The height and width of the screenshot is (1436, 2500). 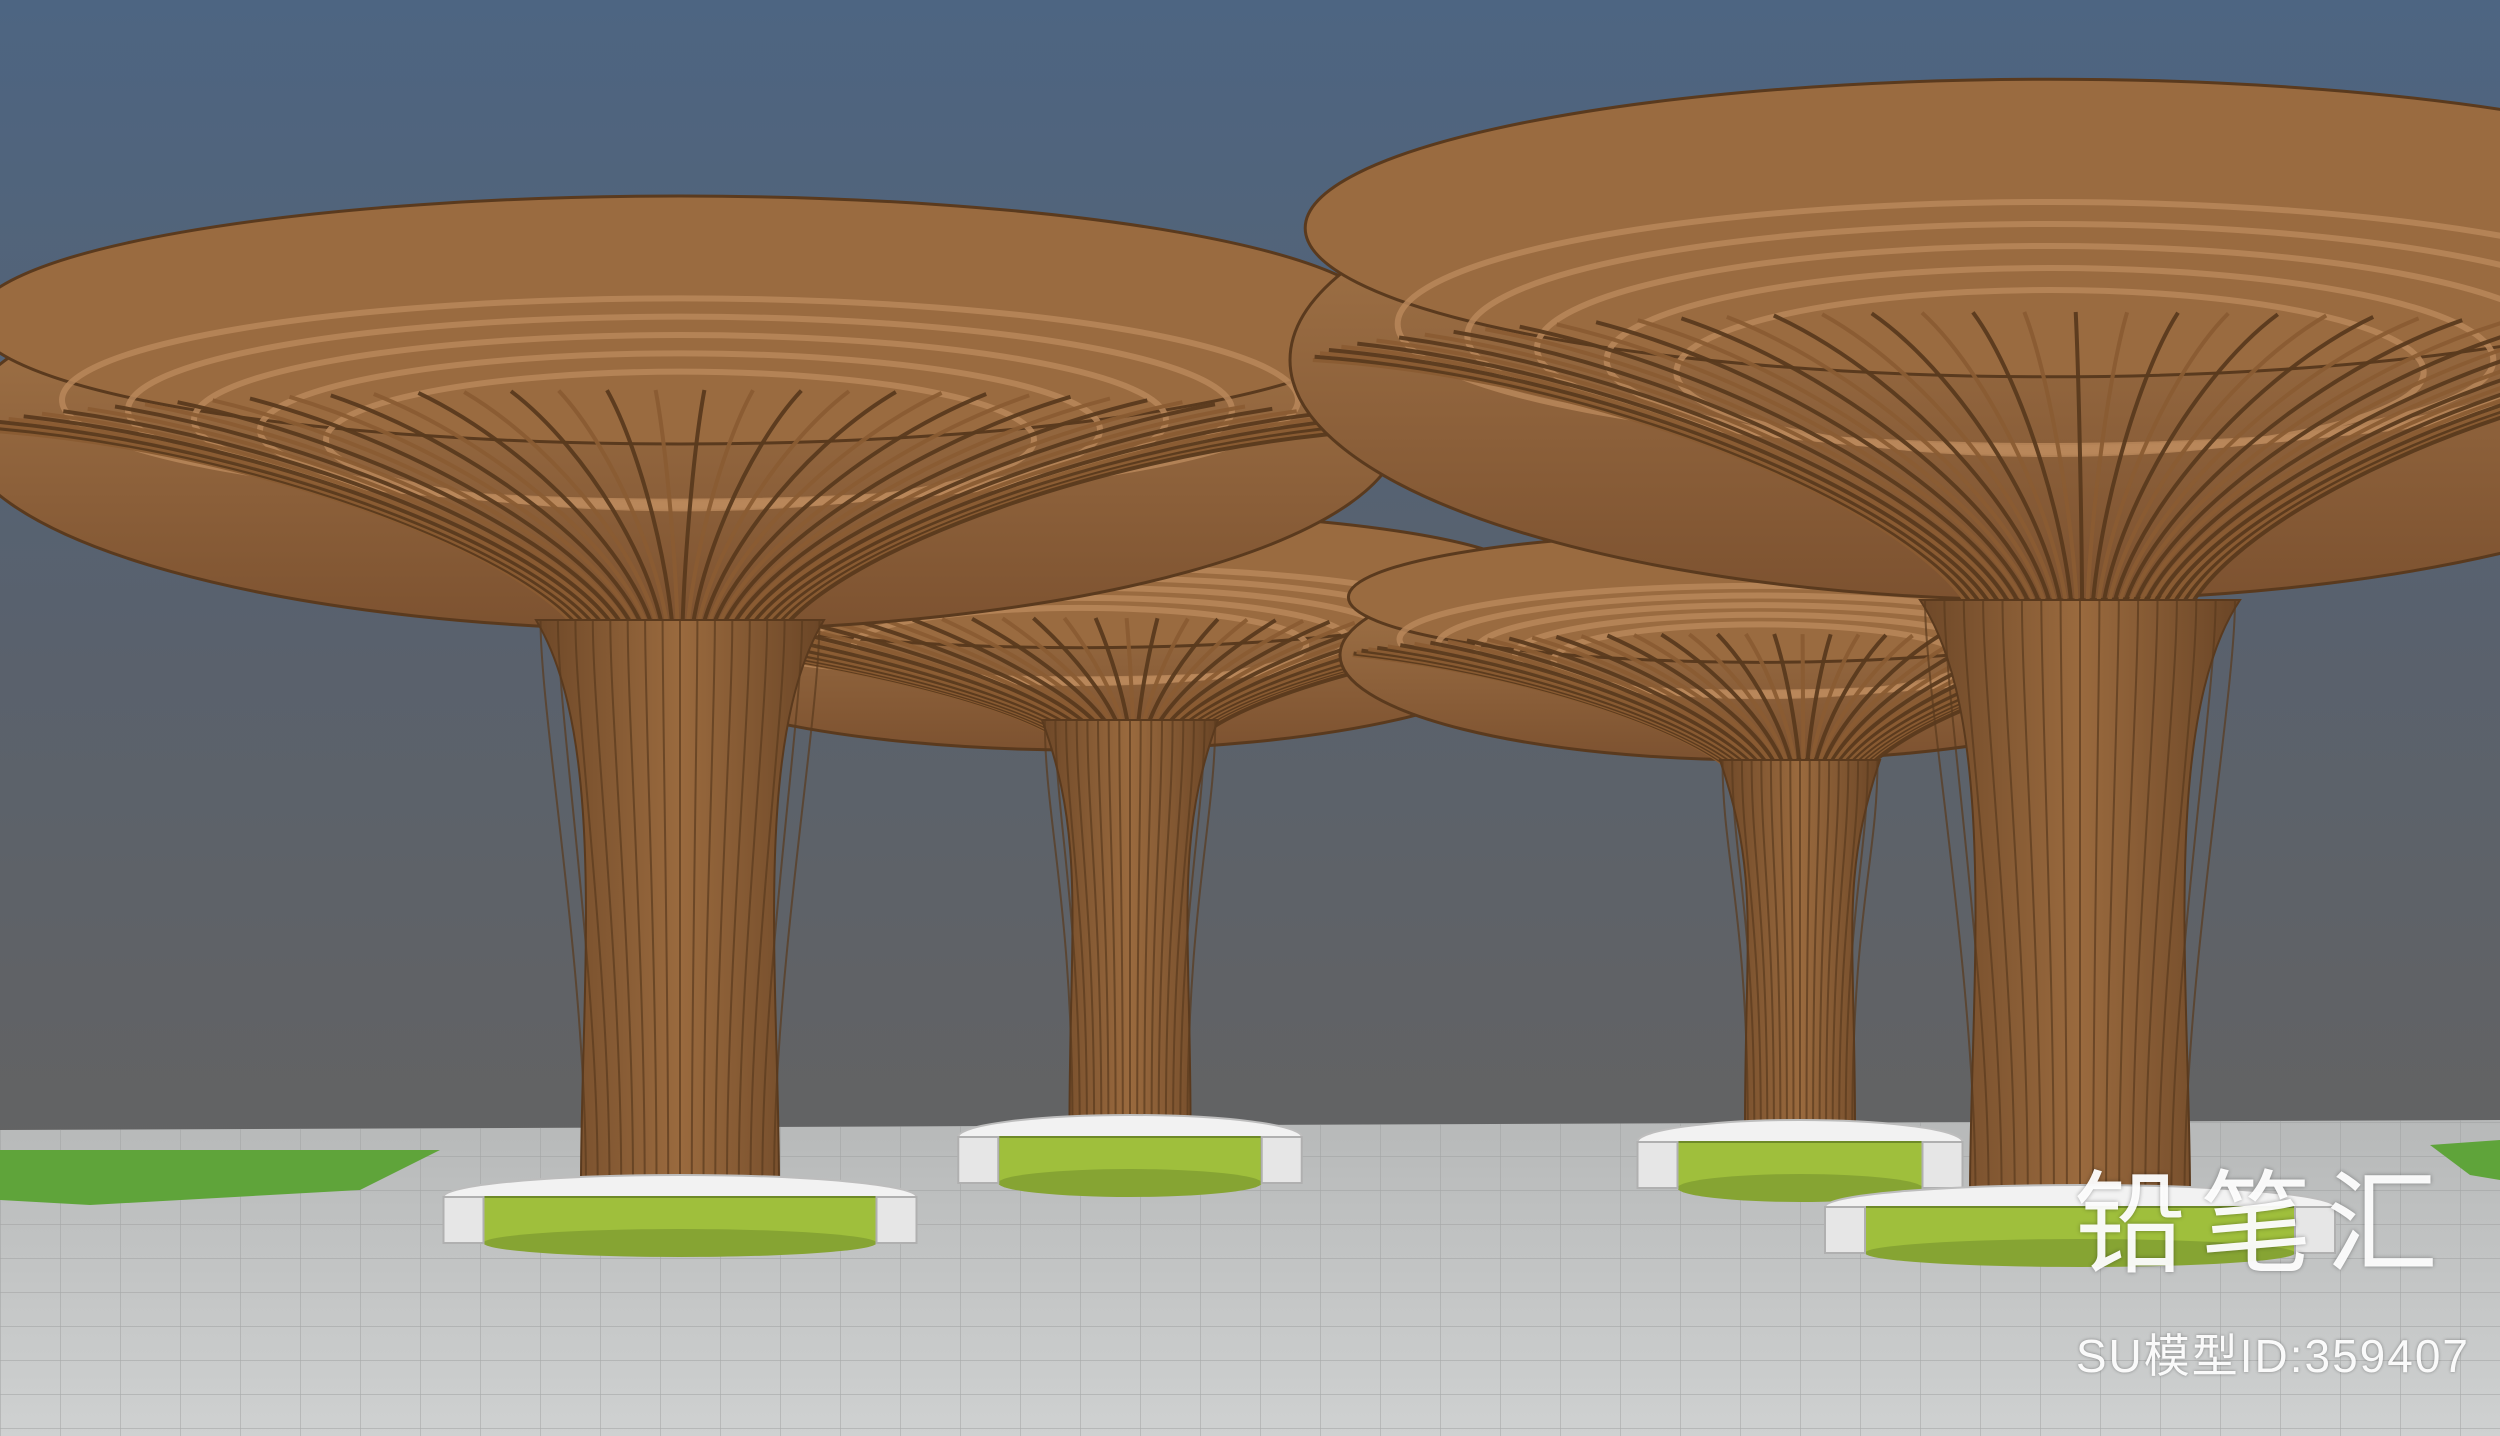 What do you see at coordinates (2263, 1225) in the screenshot?
I see `watermark-brand: 铅笔汇` at bounding box center [2263, 1225].